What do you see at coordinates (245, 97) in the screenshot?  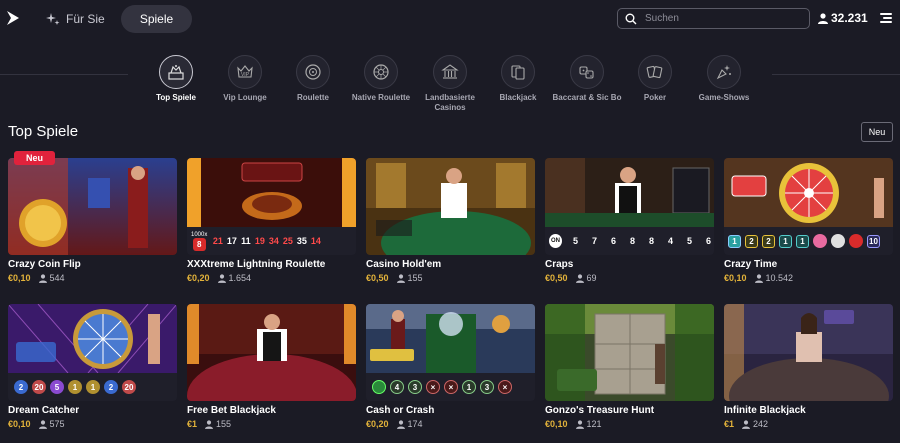 I see `category-label: Vip Lounge` at bounding box center [245, 97].